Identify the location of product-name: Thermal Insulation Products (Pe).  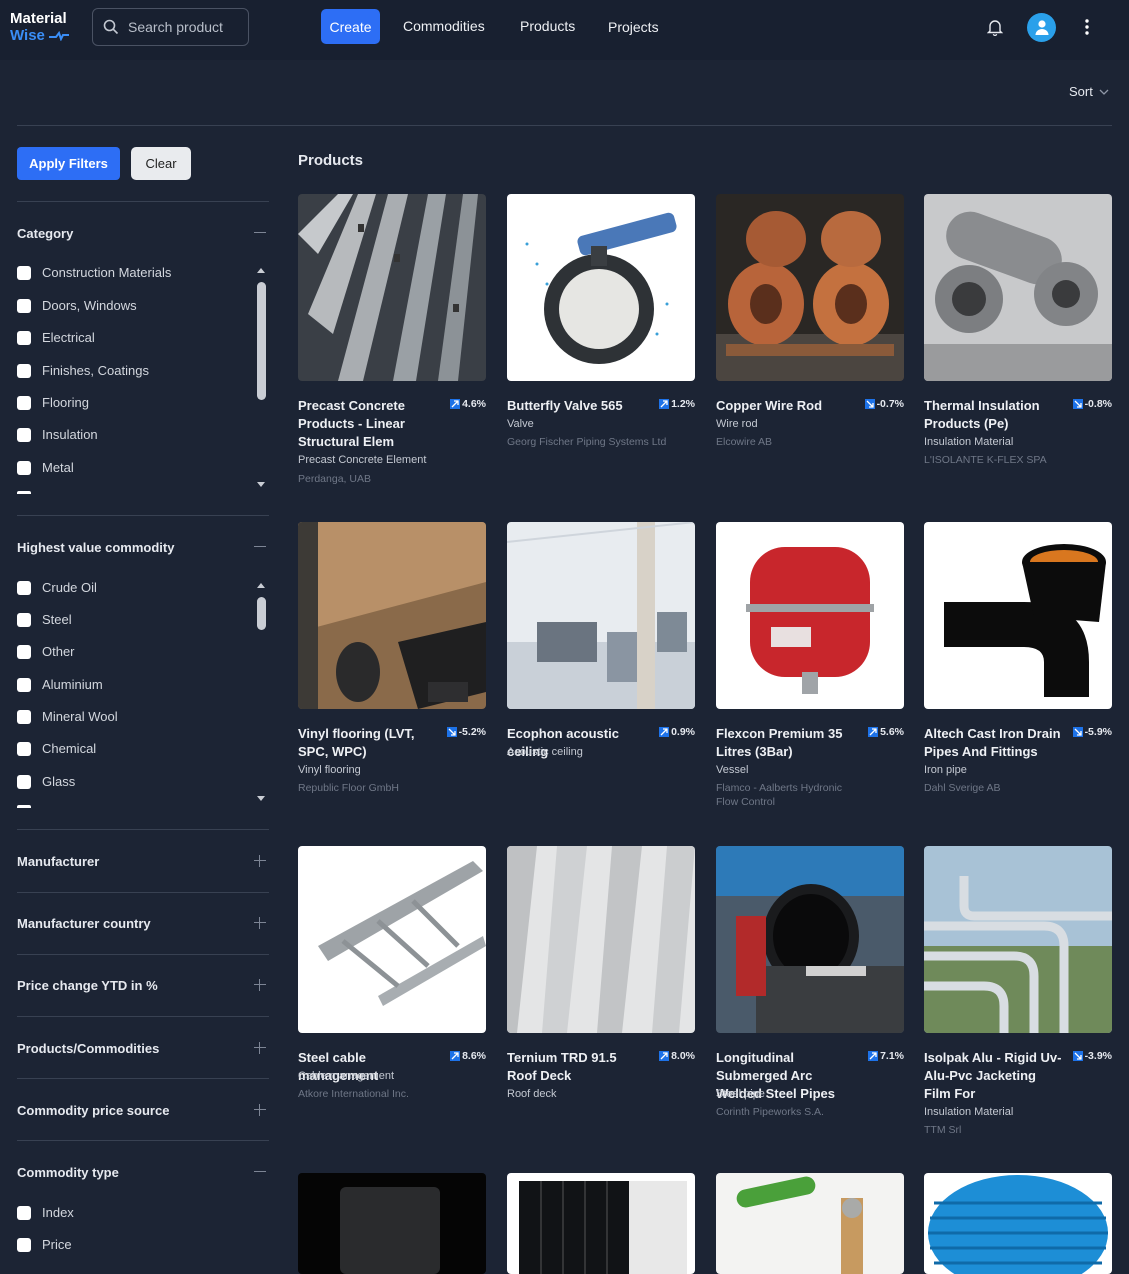
(994, 415).